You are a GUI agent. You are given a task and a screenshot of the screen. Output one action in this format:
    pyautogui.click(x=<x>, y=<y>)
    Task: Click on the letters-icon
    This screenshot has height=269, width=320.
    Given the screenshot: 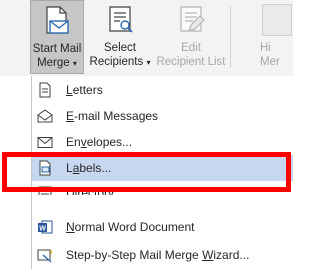 What is the action you would take?
    pyautogui.click(x=45, y=90)
    